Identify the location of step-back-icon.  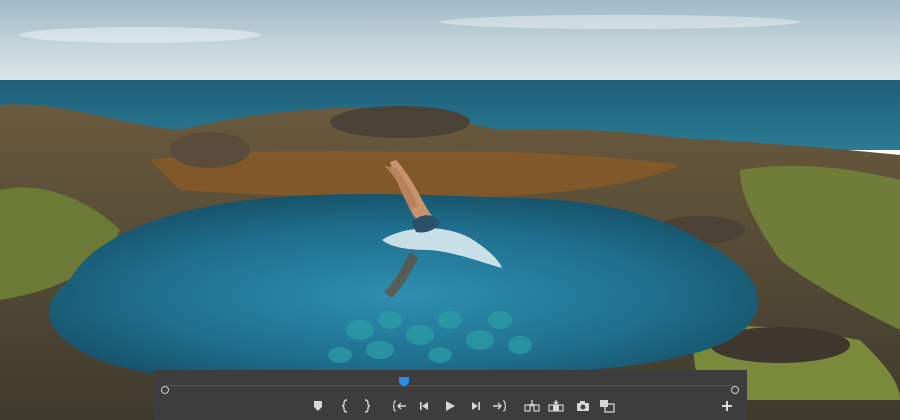
(424, 406).